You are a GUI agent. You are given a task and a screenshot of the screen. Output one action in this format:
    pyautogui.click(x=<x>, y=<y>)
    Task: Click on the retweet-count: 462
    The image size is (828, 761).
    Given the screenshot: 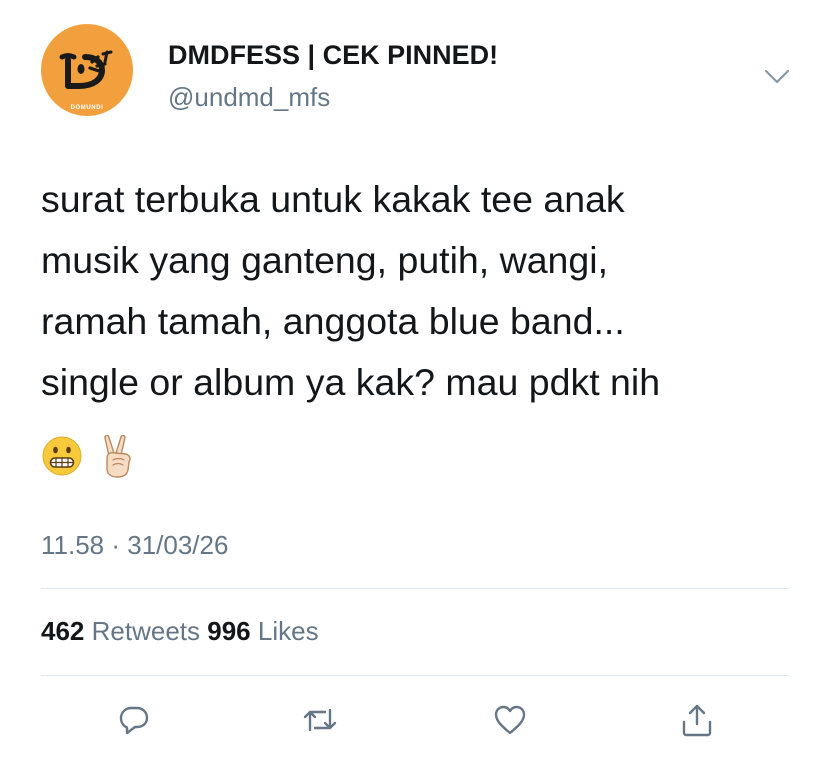 What is the action you would take?
    pyautogui.click(x=62, y=631)
    